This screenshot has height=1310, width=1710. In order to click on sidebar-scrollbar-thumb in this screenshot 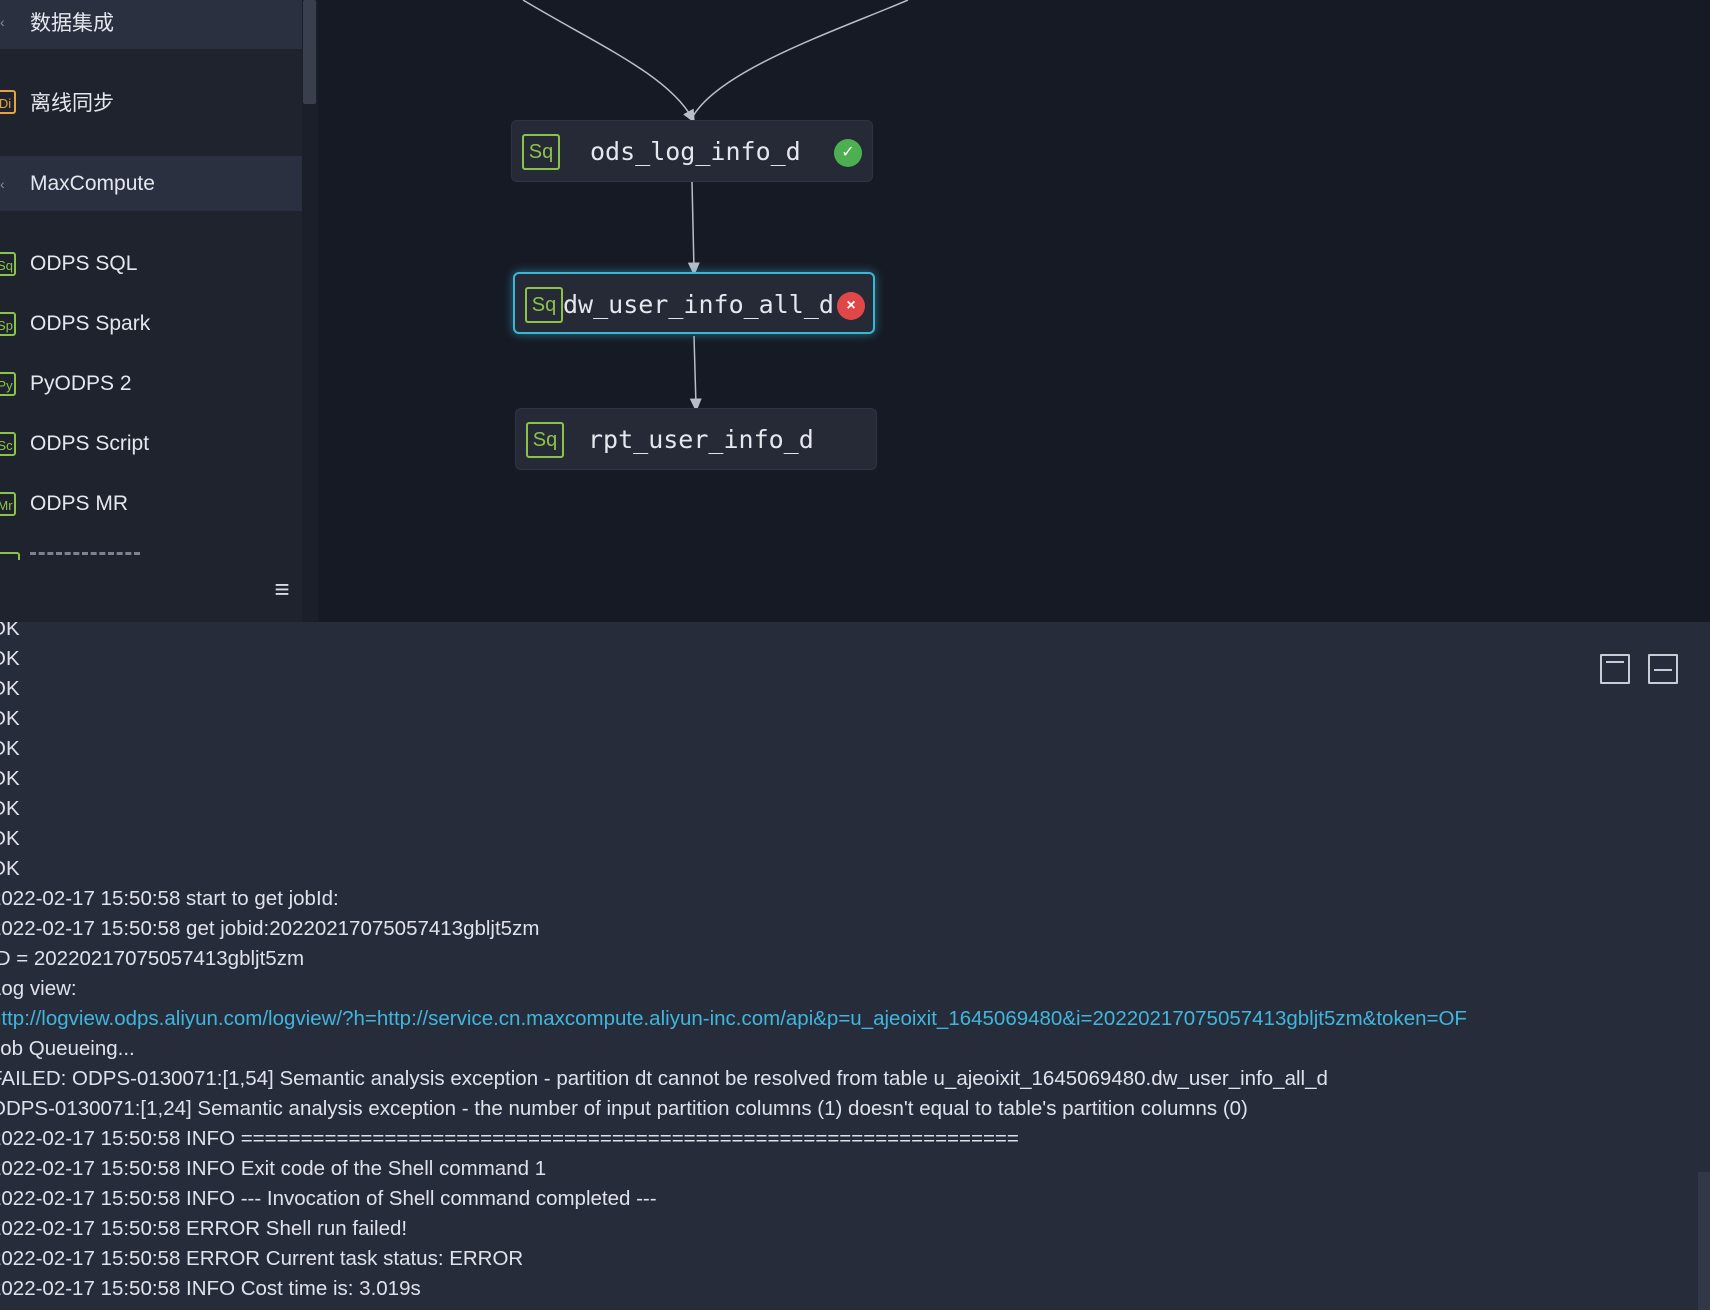, I will do `click(309, 52)`.